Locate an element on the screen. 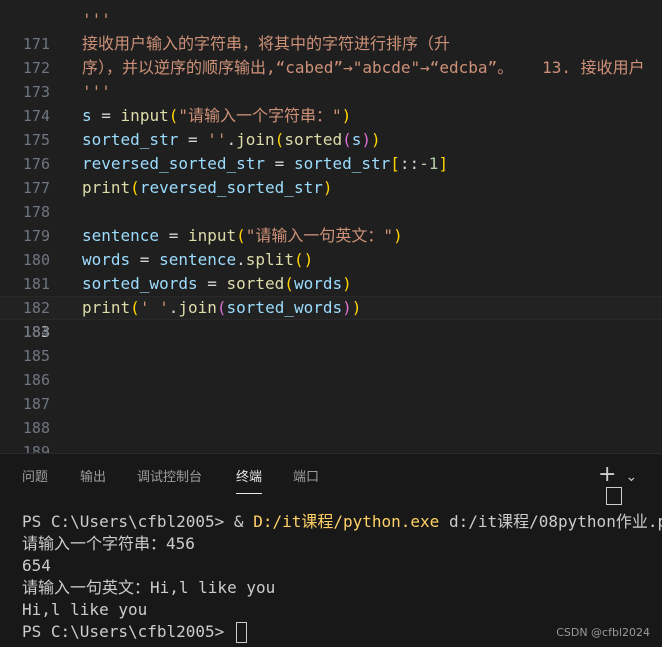 The image size is (662, 647). panel-toolbar: + ⌄ is located at coordinates (630, 484).